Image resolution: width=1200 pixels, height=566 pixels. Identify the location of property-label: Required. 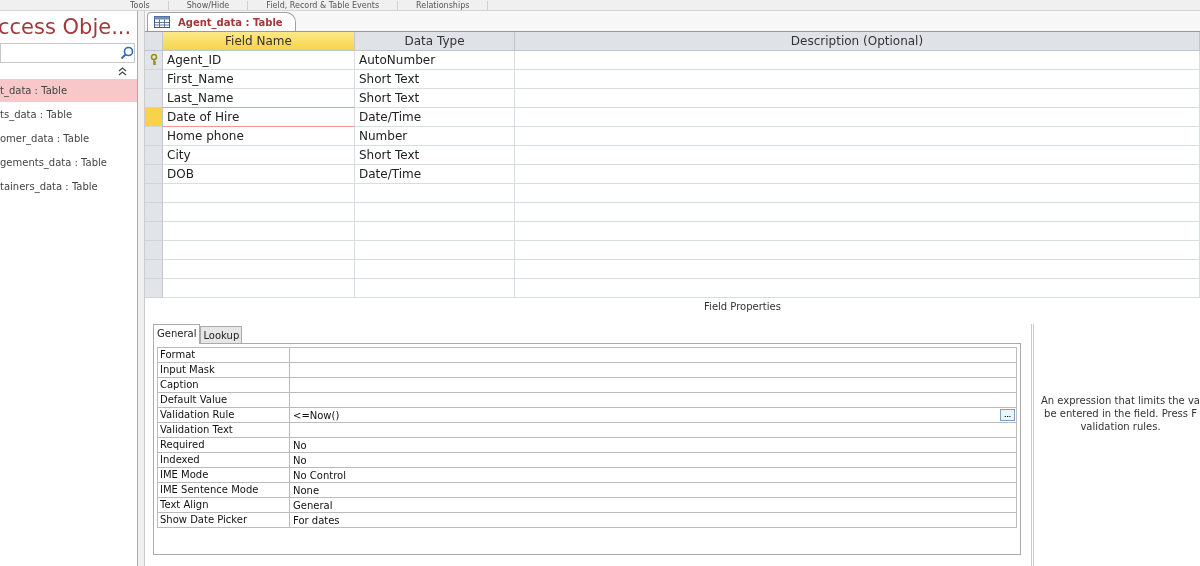
(224, 445).